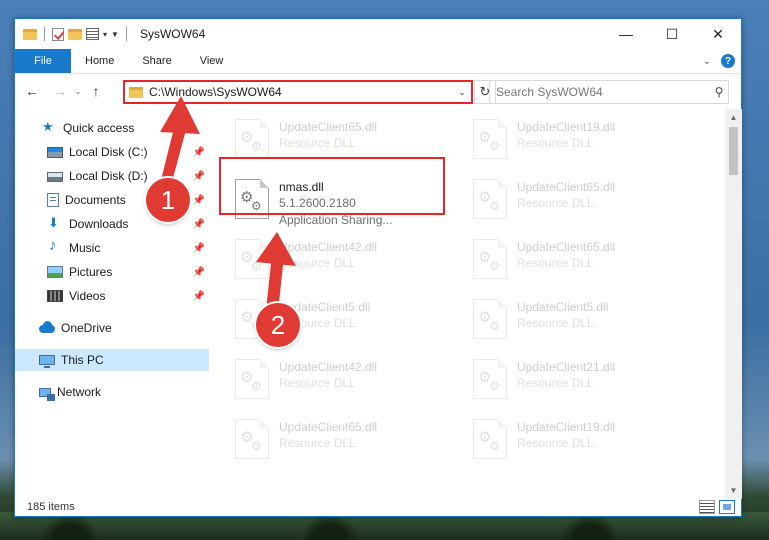 The width and height of the screenshot is (769, 540). Describe the element at coordinates (603, 92) in the screenshot. I see `search-input` at that location.